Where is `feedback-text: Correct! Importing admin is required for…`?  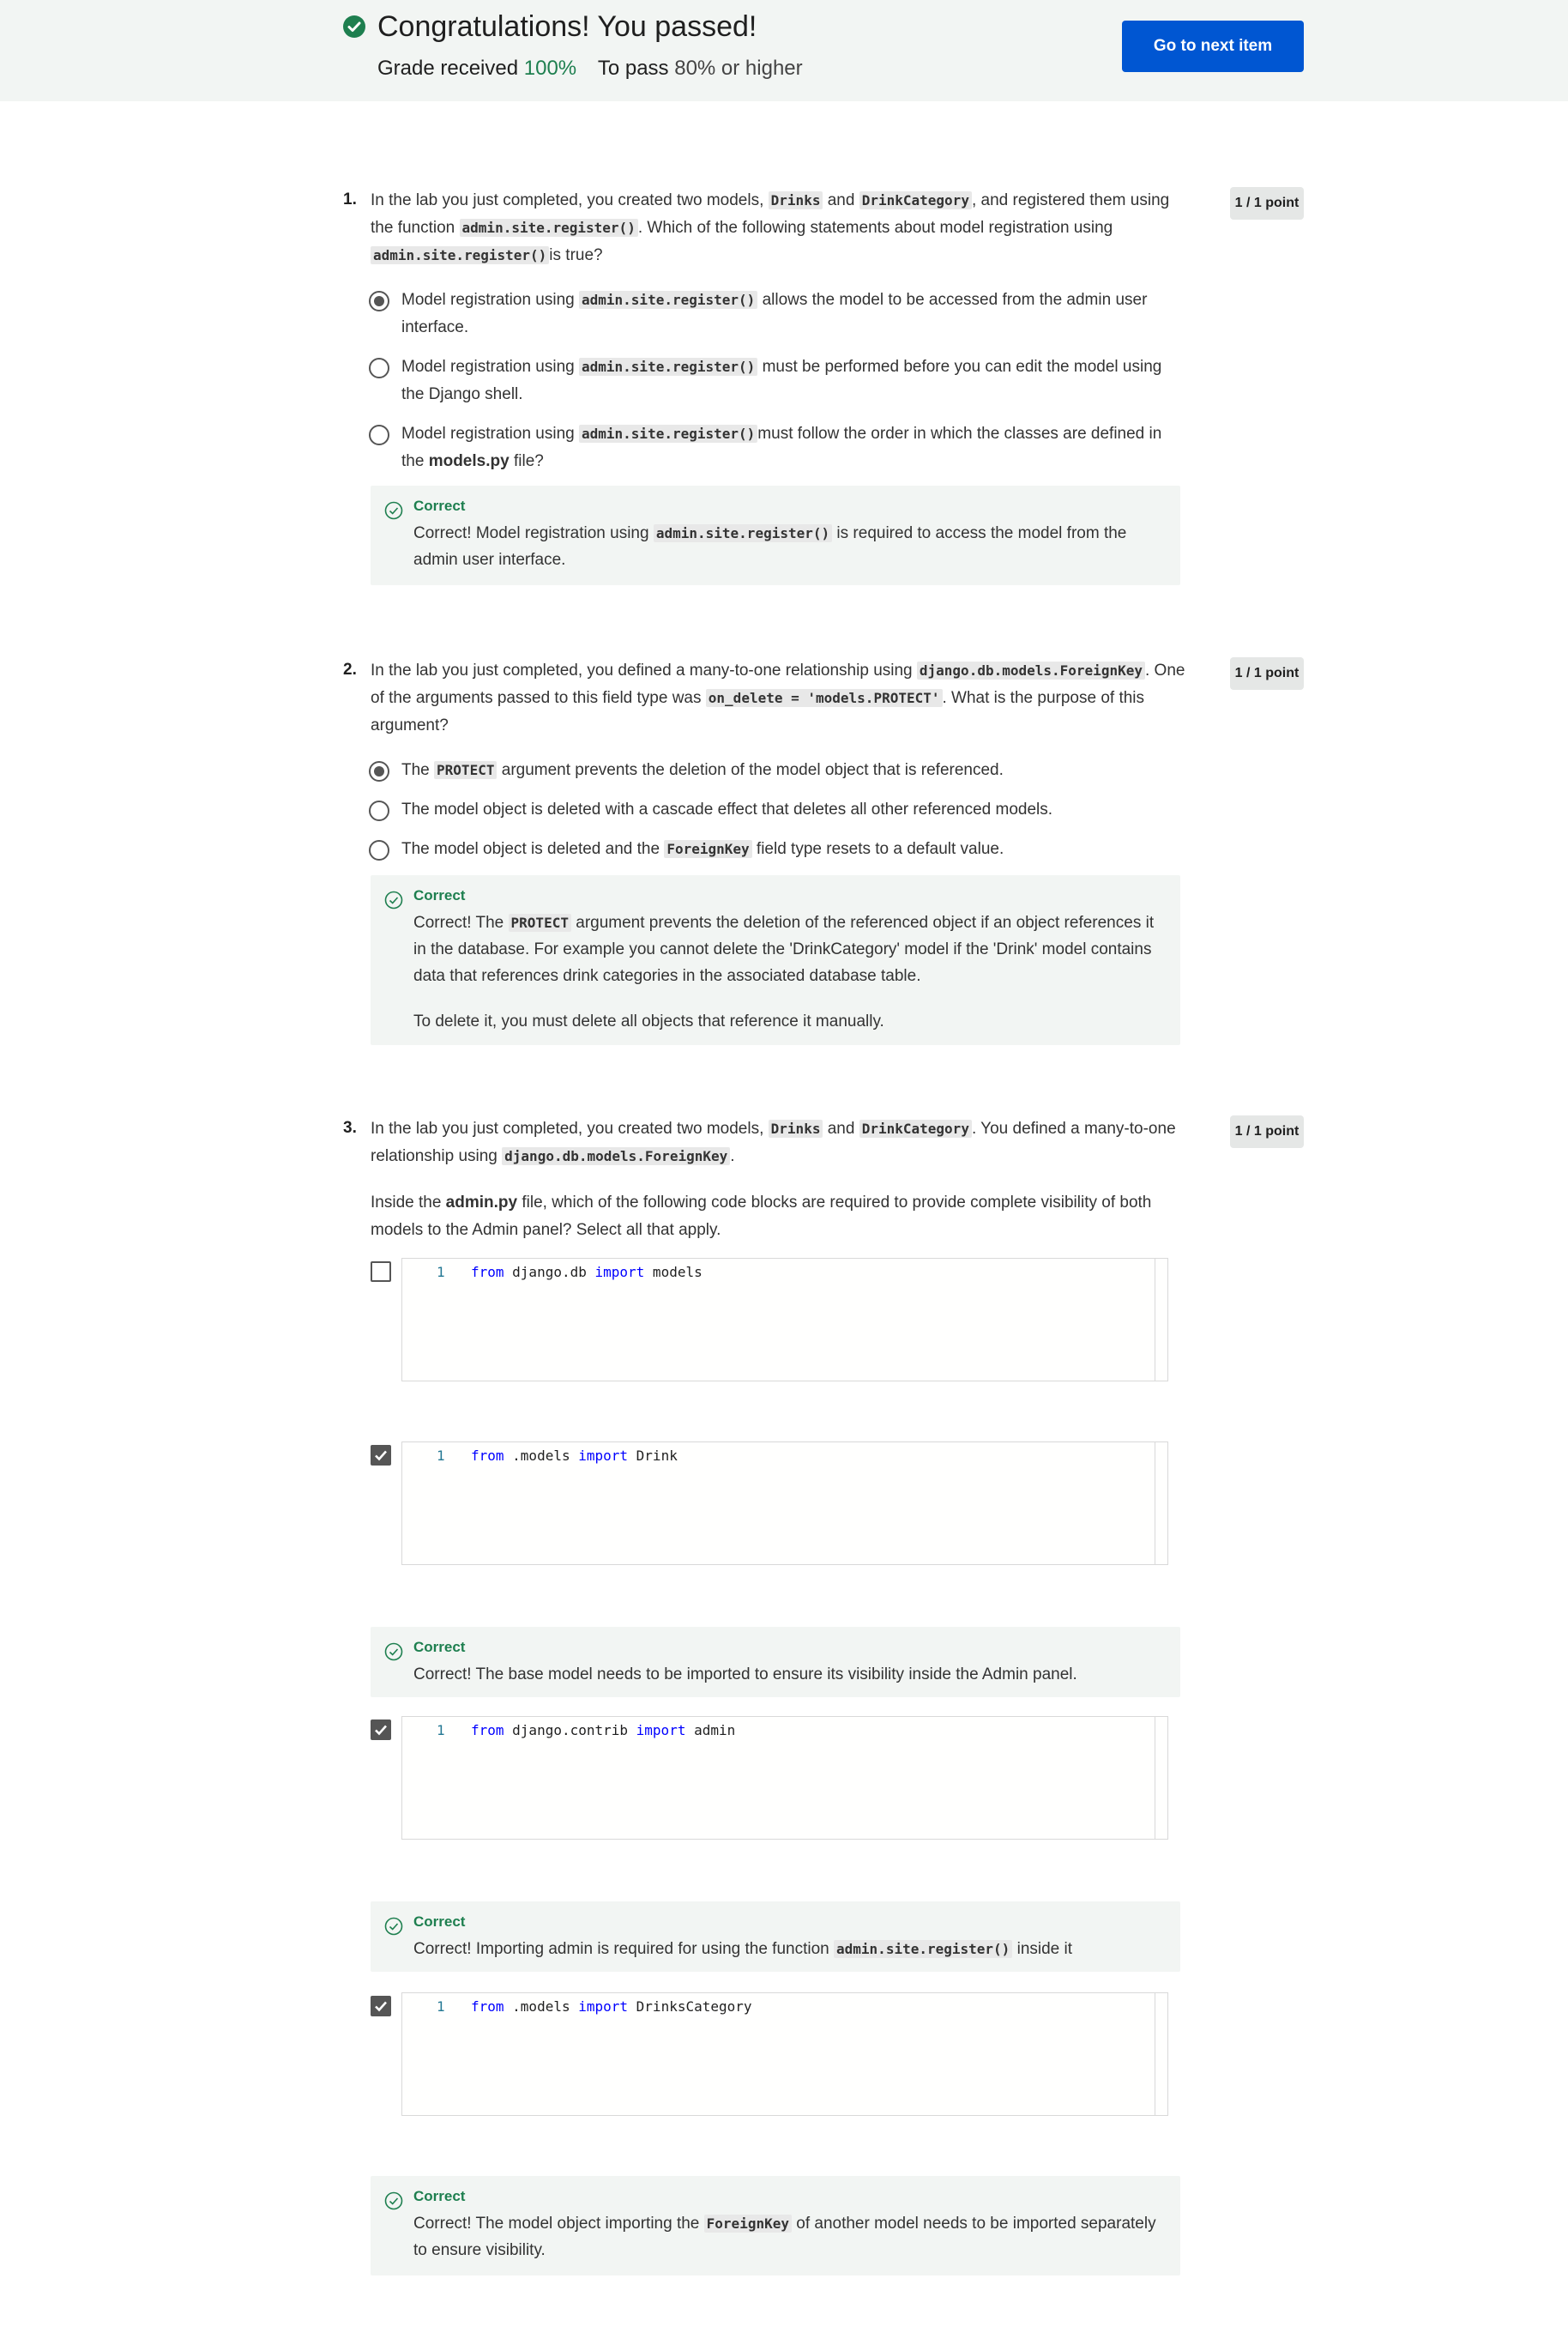
feedback-text: Correct! Importing admin is required for… is located at coordinates (743, 1949).